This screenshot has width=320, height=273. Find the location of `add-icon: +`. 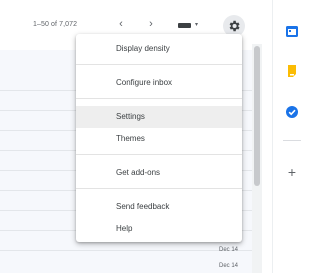

add-icon: + is located at coordinates (292, 172).